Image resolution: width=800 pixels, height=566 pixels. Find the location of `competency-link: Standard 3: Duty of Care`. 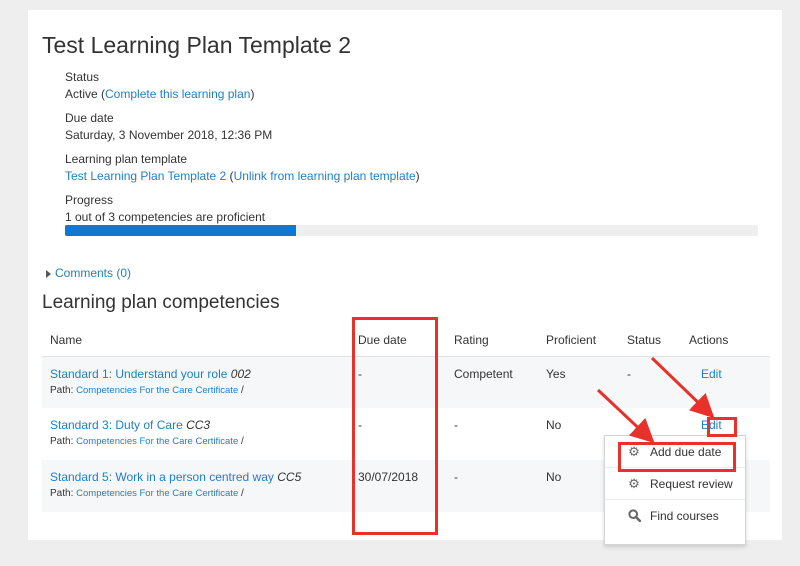

competency-link: Standard 3: Duty of Care is located at coordinates (116, 425).